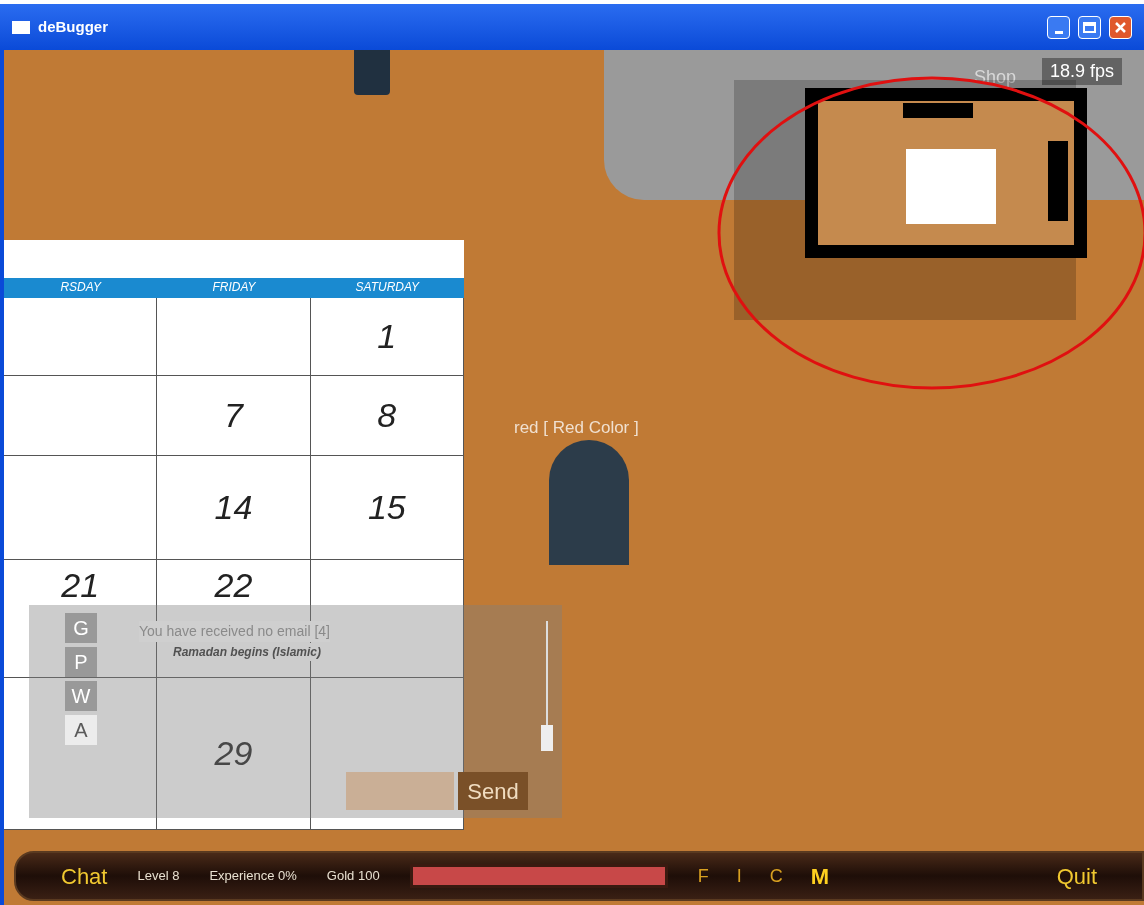  Describe the element at coordinates (80, 585) in the screenshot. I see `day-number: 21` at that location.